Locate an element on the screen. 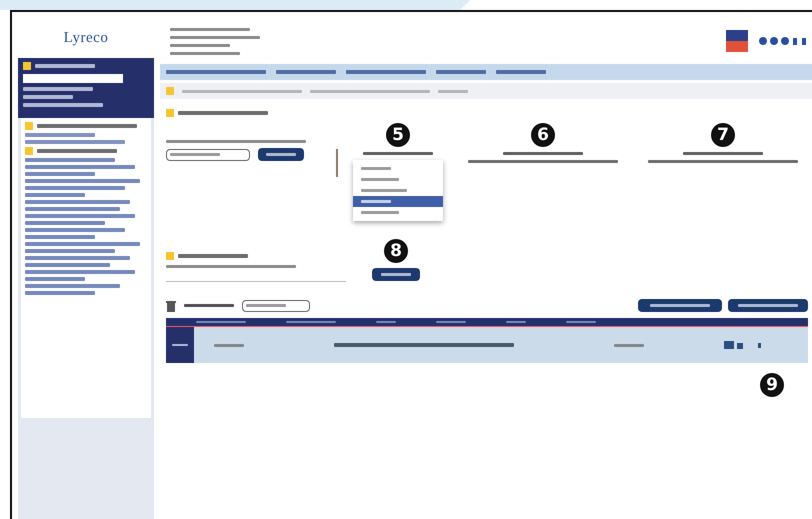 This screenshot has height=519, width=812. submit-button is located at coordinates (281, 154).